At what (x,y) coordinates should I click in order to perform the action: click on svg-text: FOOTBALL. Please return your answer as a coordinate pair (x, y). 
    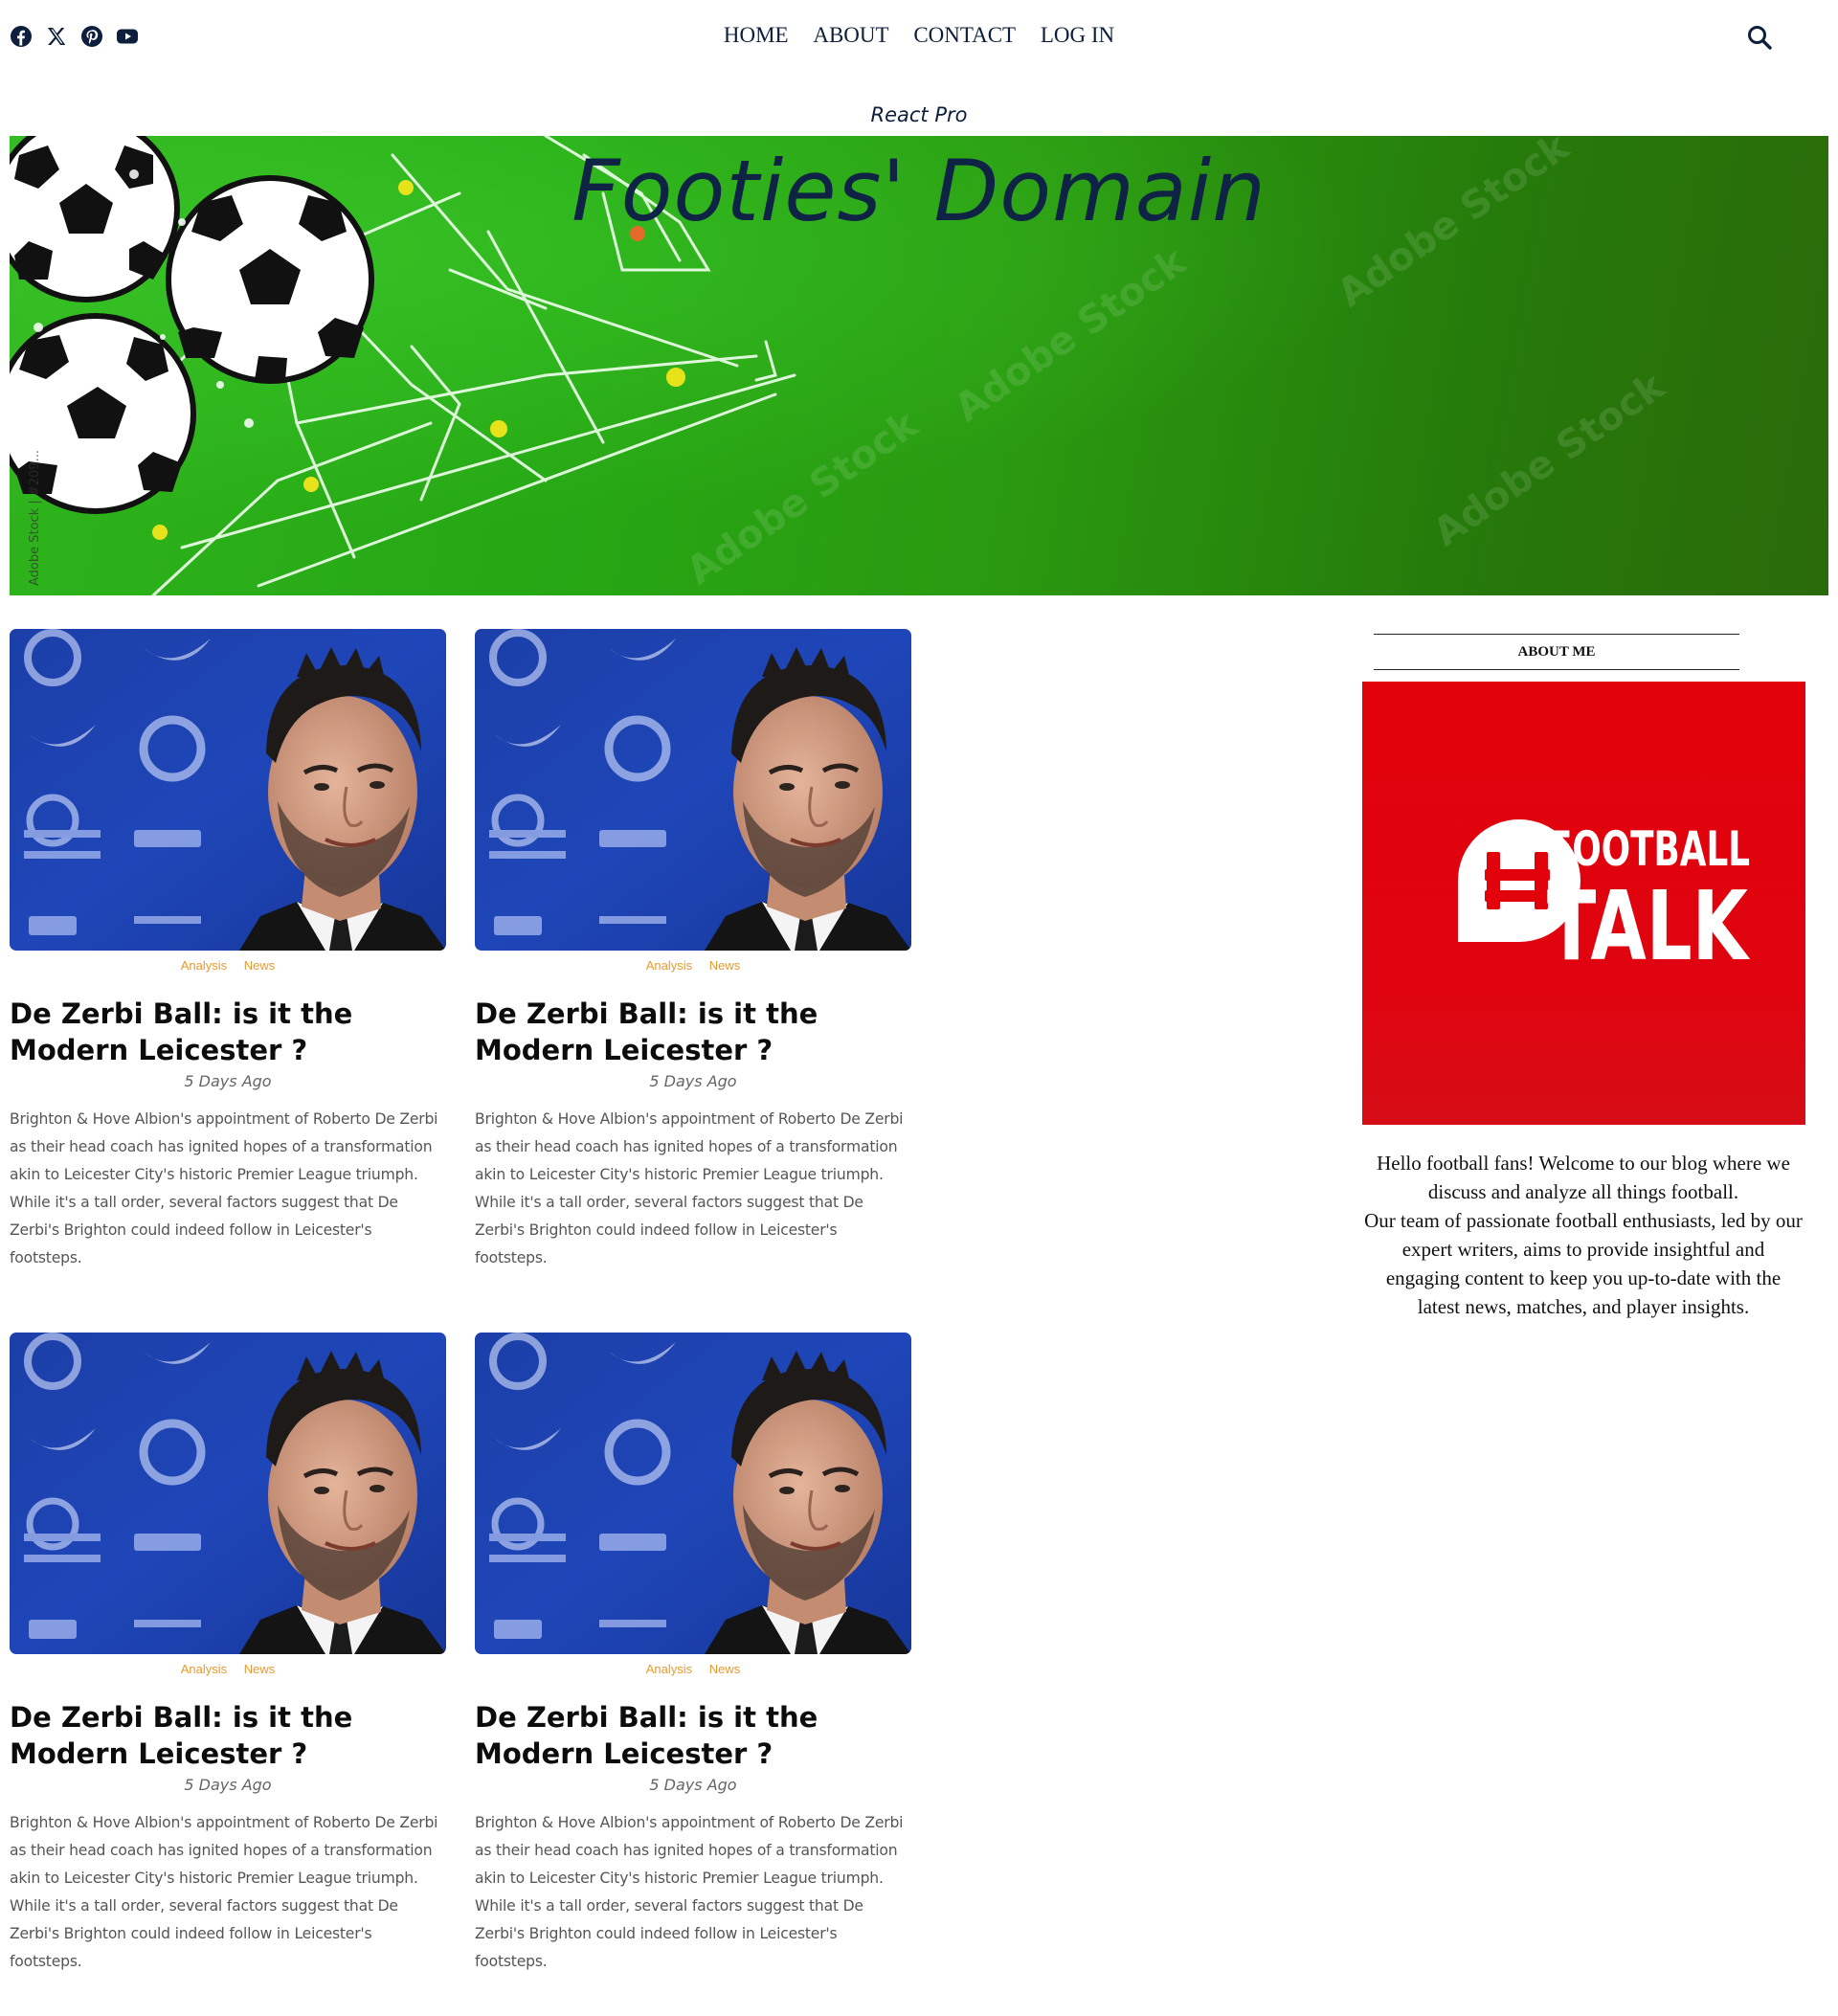
    Looking at the image, I should click on (1650, 849).